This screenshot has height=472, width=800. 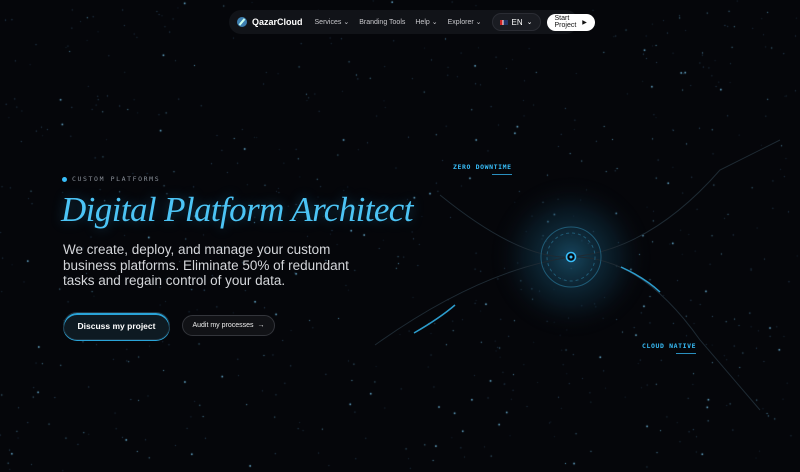 I want to click on brand-logo: QazarCloud, so click(x=270, y=22).